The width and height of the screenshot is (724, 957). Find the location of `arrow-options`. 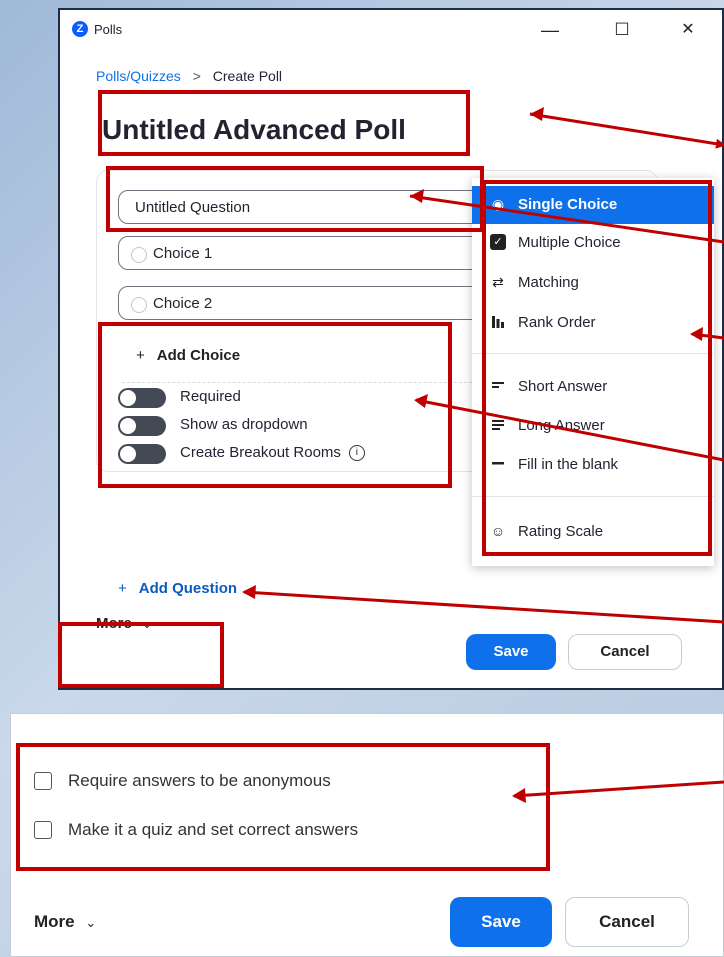

arrow-options is located at coordinates (569, 430).